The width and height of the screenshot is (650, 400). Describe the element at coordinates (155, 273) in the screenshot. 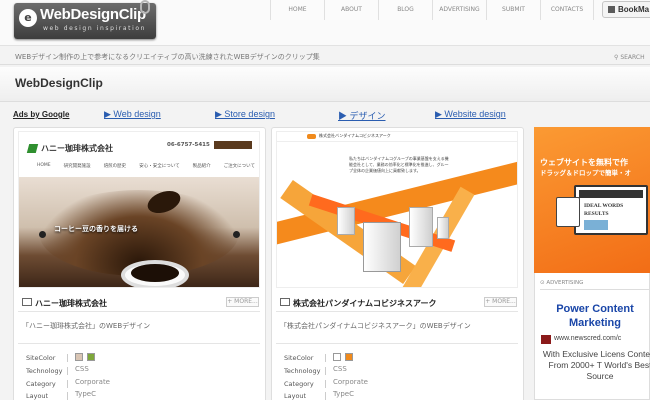

I see `coffee-image` at that location.